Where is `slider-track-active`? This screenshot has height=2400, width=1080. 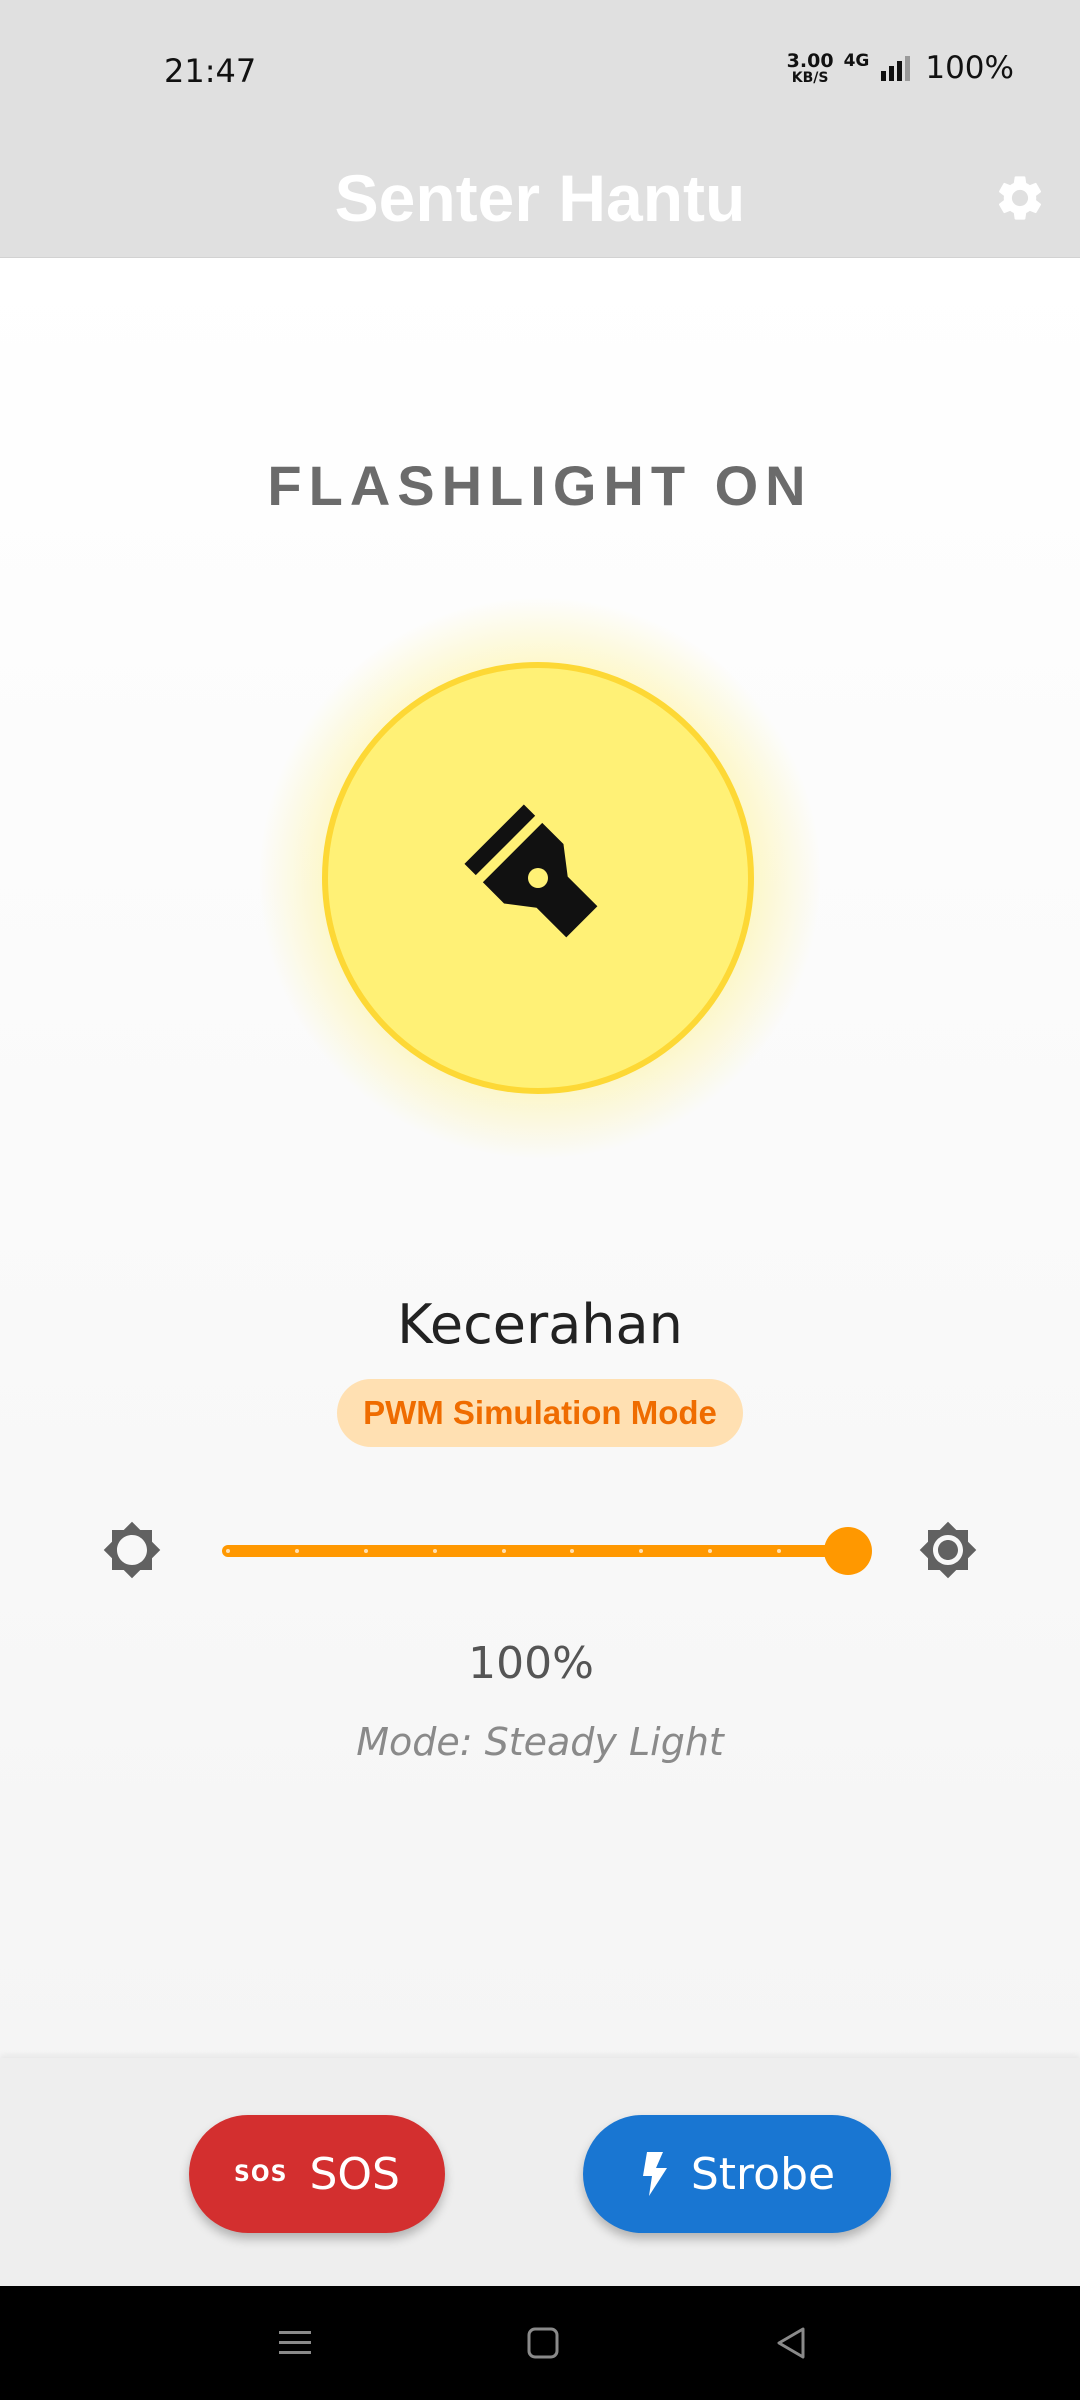 slider-track-active is located at coordinates (535, 1551).